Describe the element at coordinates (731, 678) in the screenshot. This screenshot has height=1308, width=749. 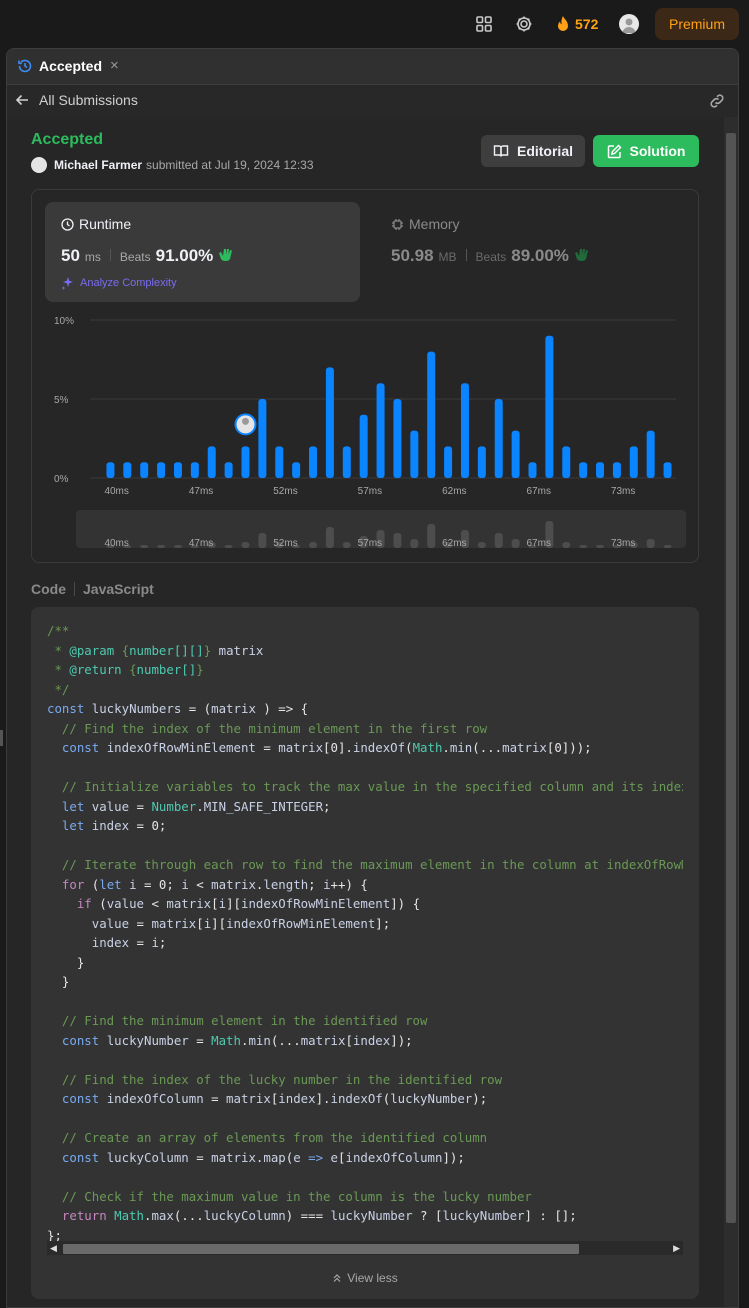
I see `vertical-scroll-thumb` at that location.